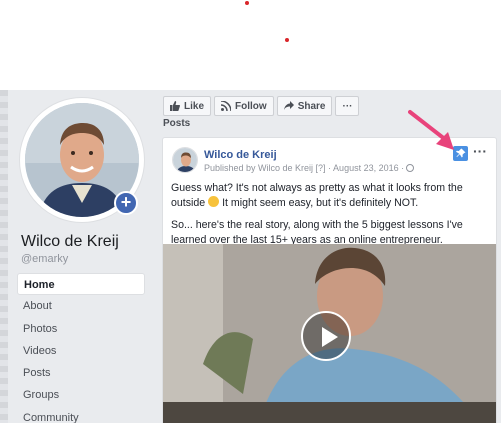 The width and height of the screenshot is (501, 423). I want to click on like-icon, so click(175, 106).